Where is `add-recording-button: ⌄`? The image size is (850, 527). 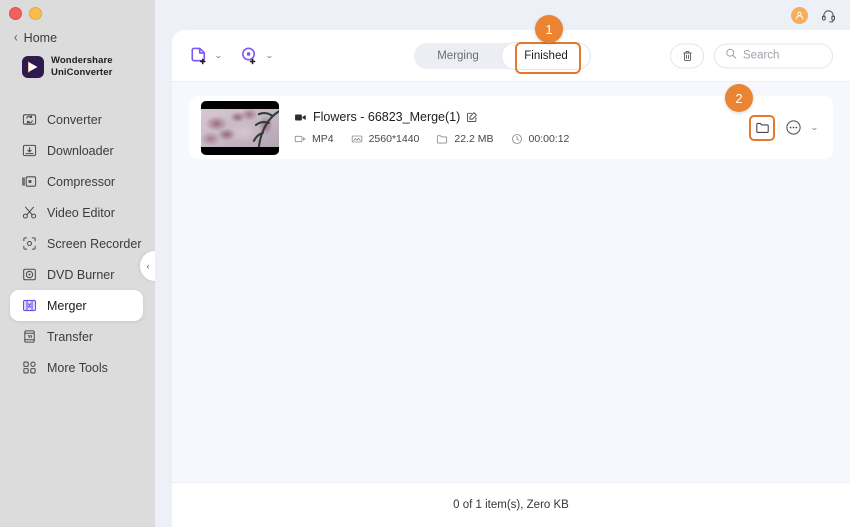
add-recording-button: ⌄ is located at coordinates (256, 56).